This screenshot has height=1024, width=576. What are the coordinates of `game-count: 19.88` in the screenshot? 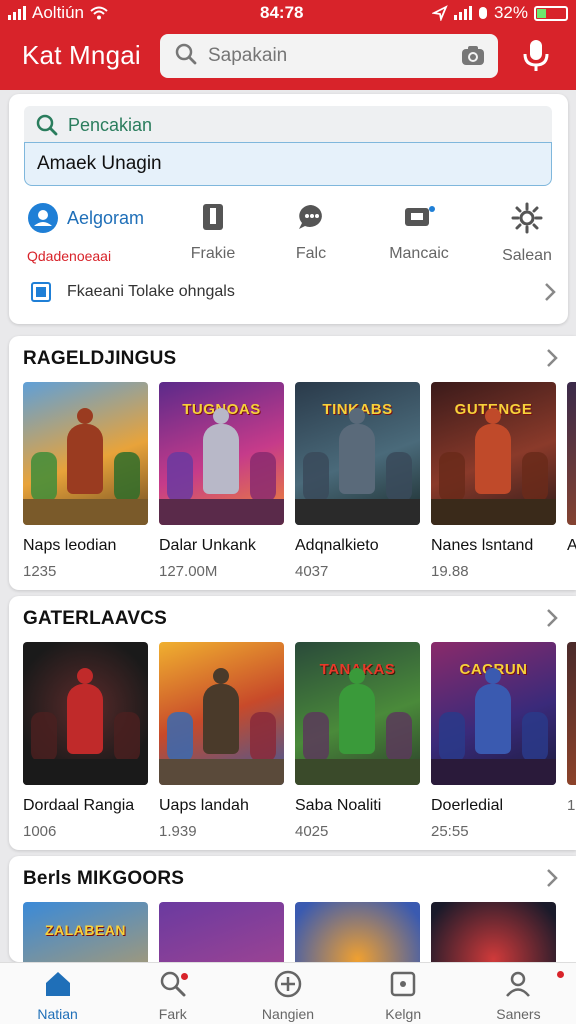 It's located at (450, 571).